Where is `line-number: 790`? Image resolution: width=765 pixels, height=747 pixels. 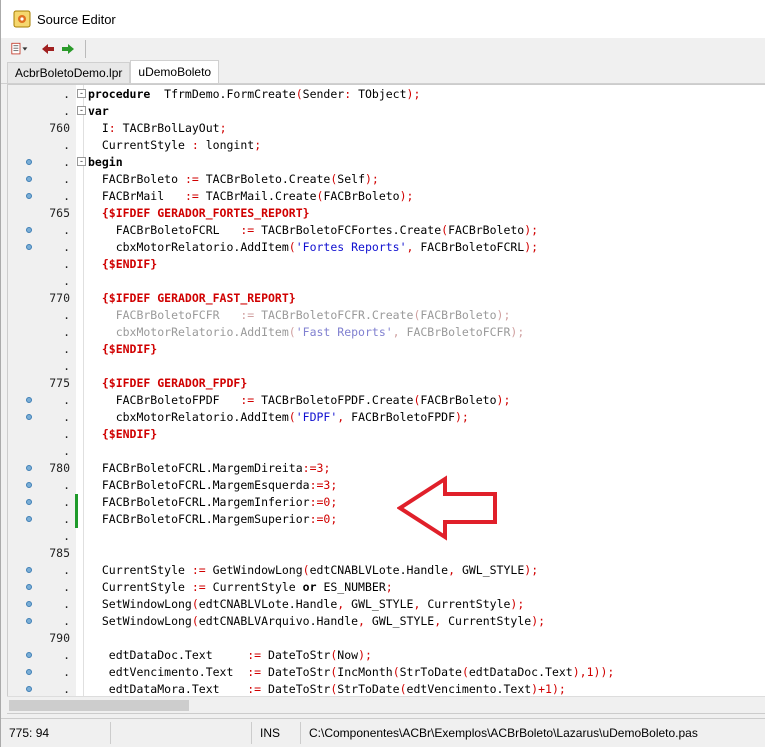
line-number: 790 is located at coordinates (59, 638).